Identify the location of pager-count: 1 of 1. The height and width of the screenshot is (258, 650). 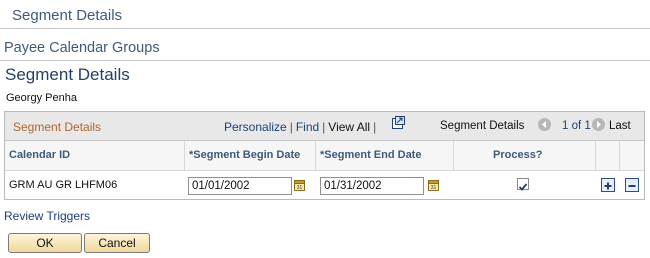
(576, 126).